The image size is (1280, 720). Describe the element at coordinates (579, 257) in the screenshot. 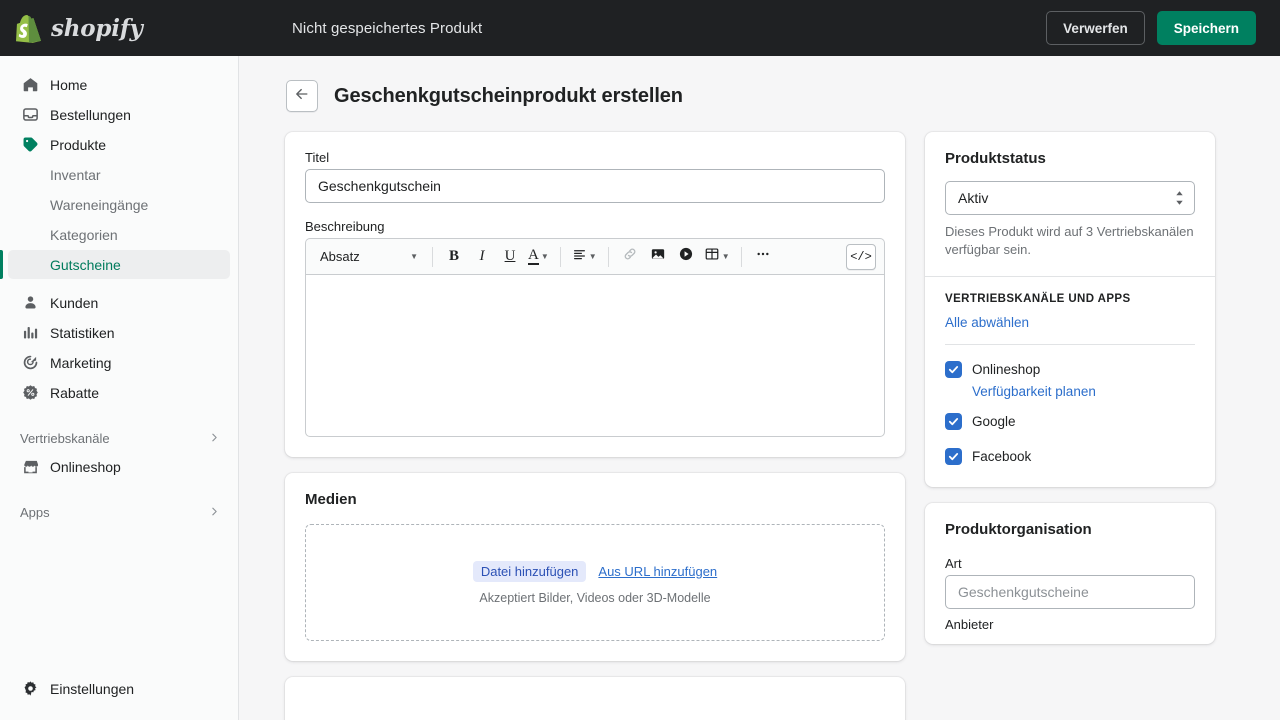

I see `align-left-icon` at that location.